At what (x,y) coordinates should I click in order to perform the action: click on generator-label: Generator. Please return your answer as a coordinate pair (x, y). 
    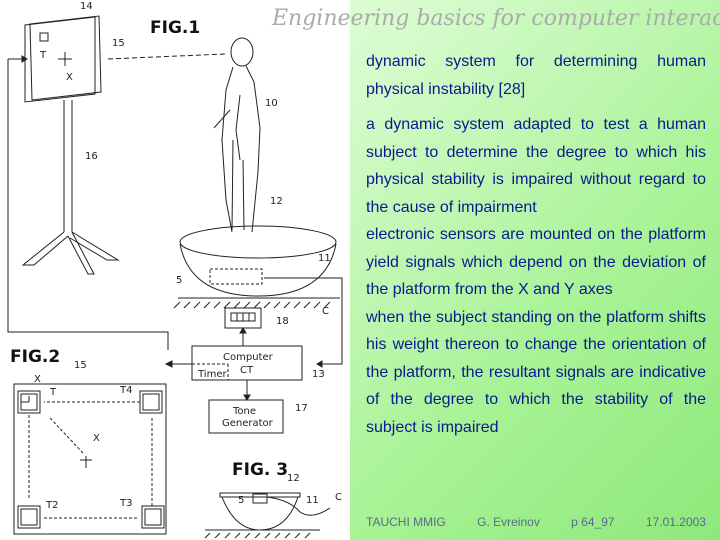
    Looking at the image, I should click on (248, 423).